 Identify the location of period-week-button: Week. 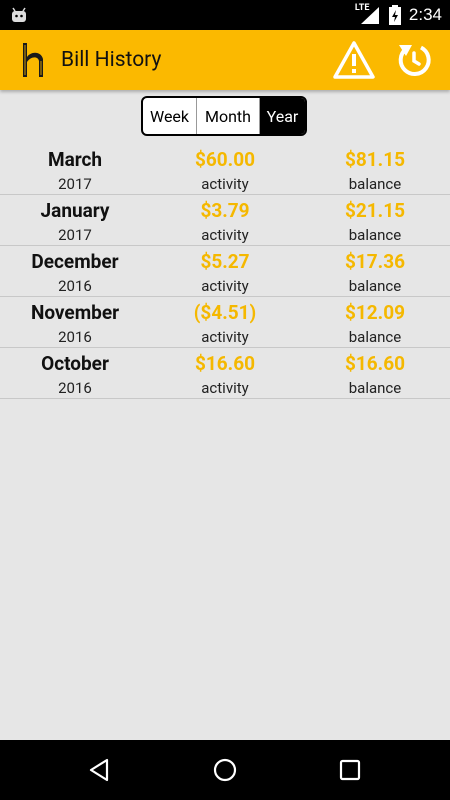
(170, 116).